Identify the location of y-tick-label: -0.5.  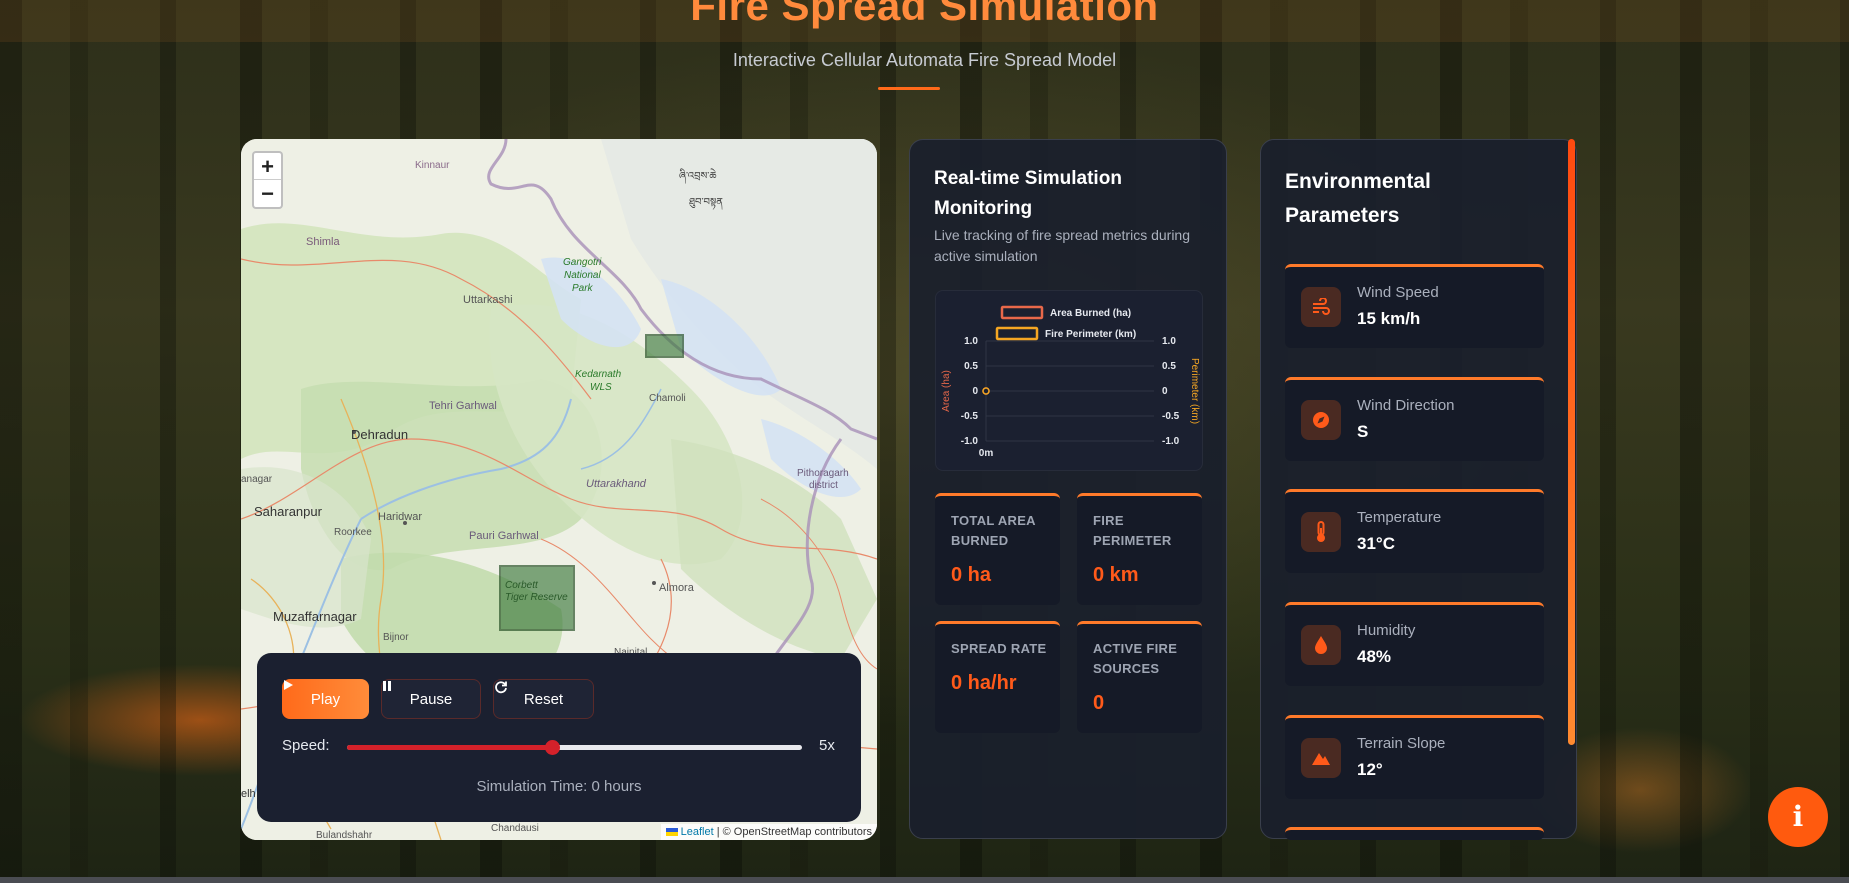
(970, 416).